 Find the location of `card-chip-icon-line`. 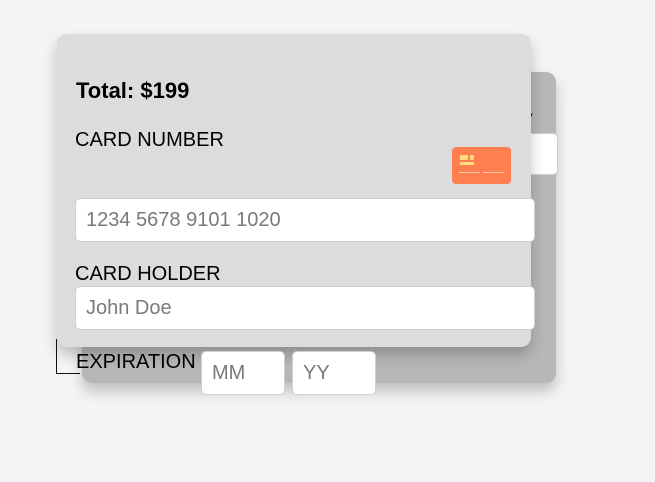

card-chip-icon-line is located at coordinates (467, 163).